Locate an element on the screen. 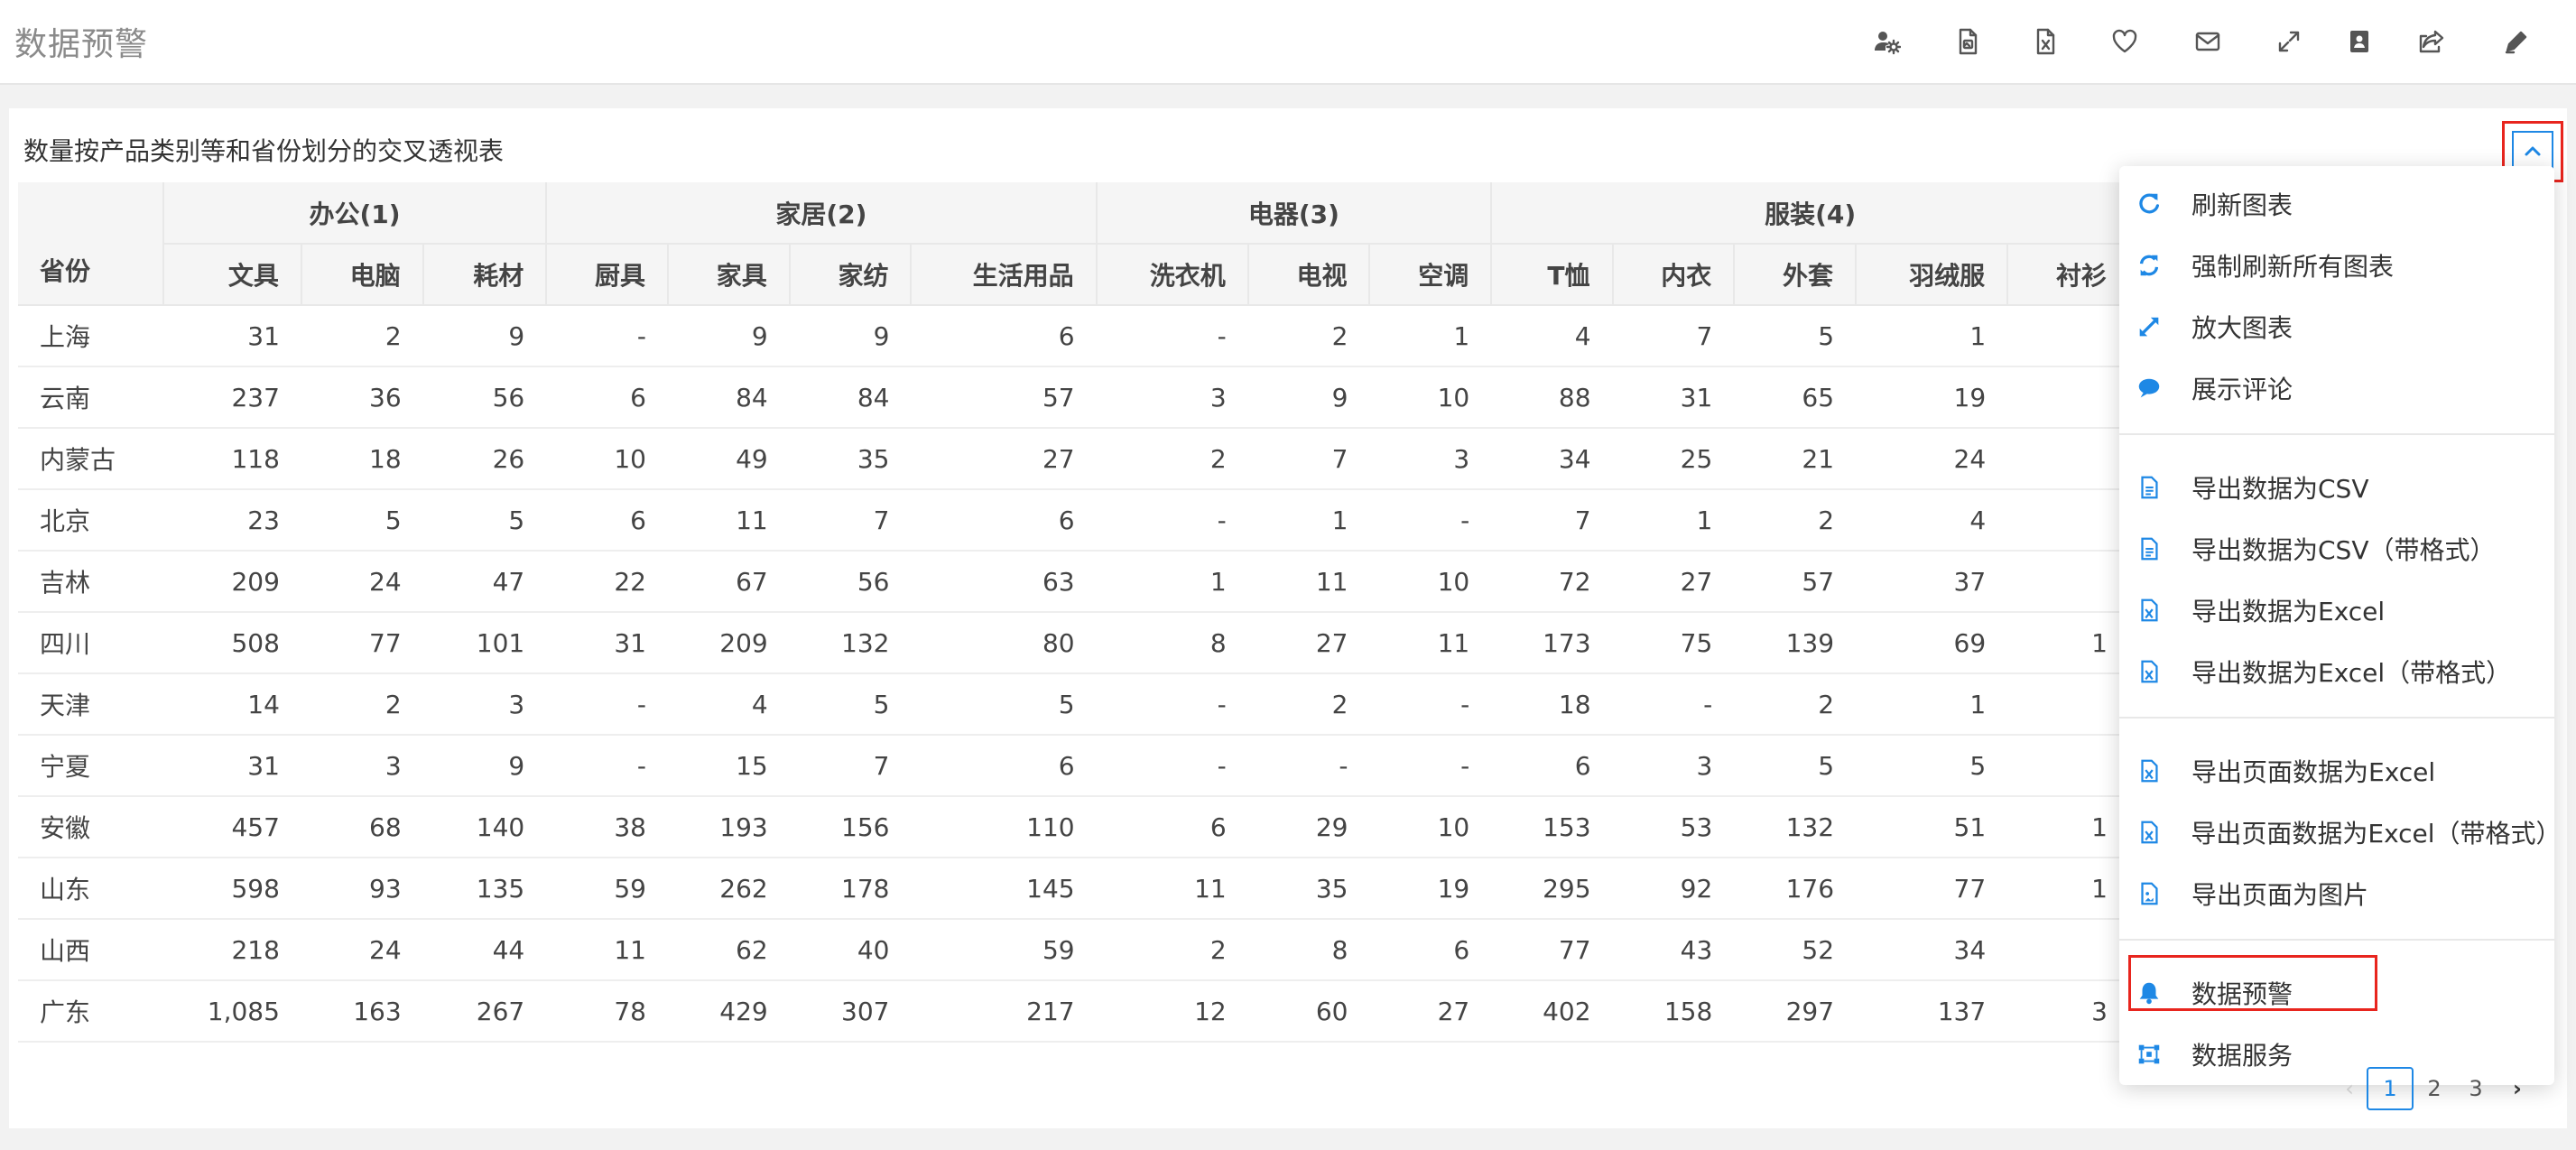 This screenshot has height=1150, width=2576. table-cell: 217 is located at coordinates (1004, 1011).